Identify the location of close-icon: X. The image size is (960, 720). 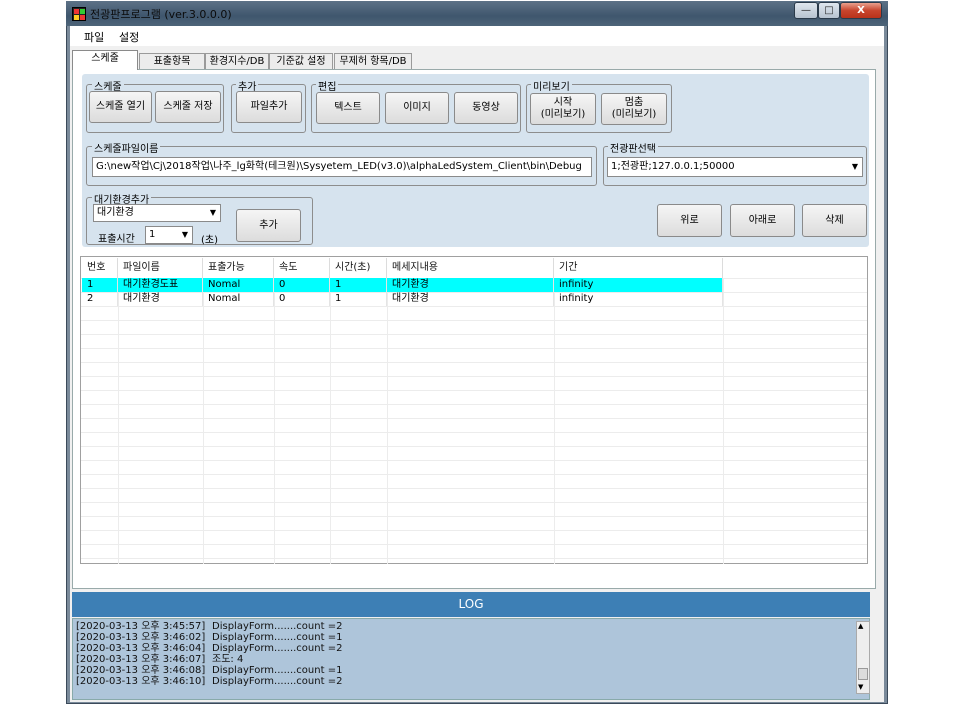
(861, 10).